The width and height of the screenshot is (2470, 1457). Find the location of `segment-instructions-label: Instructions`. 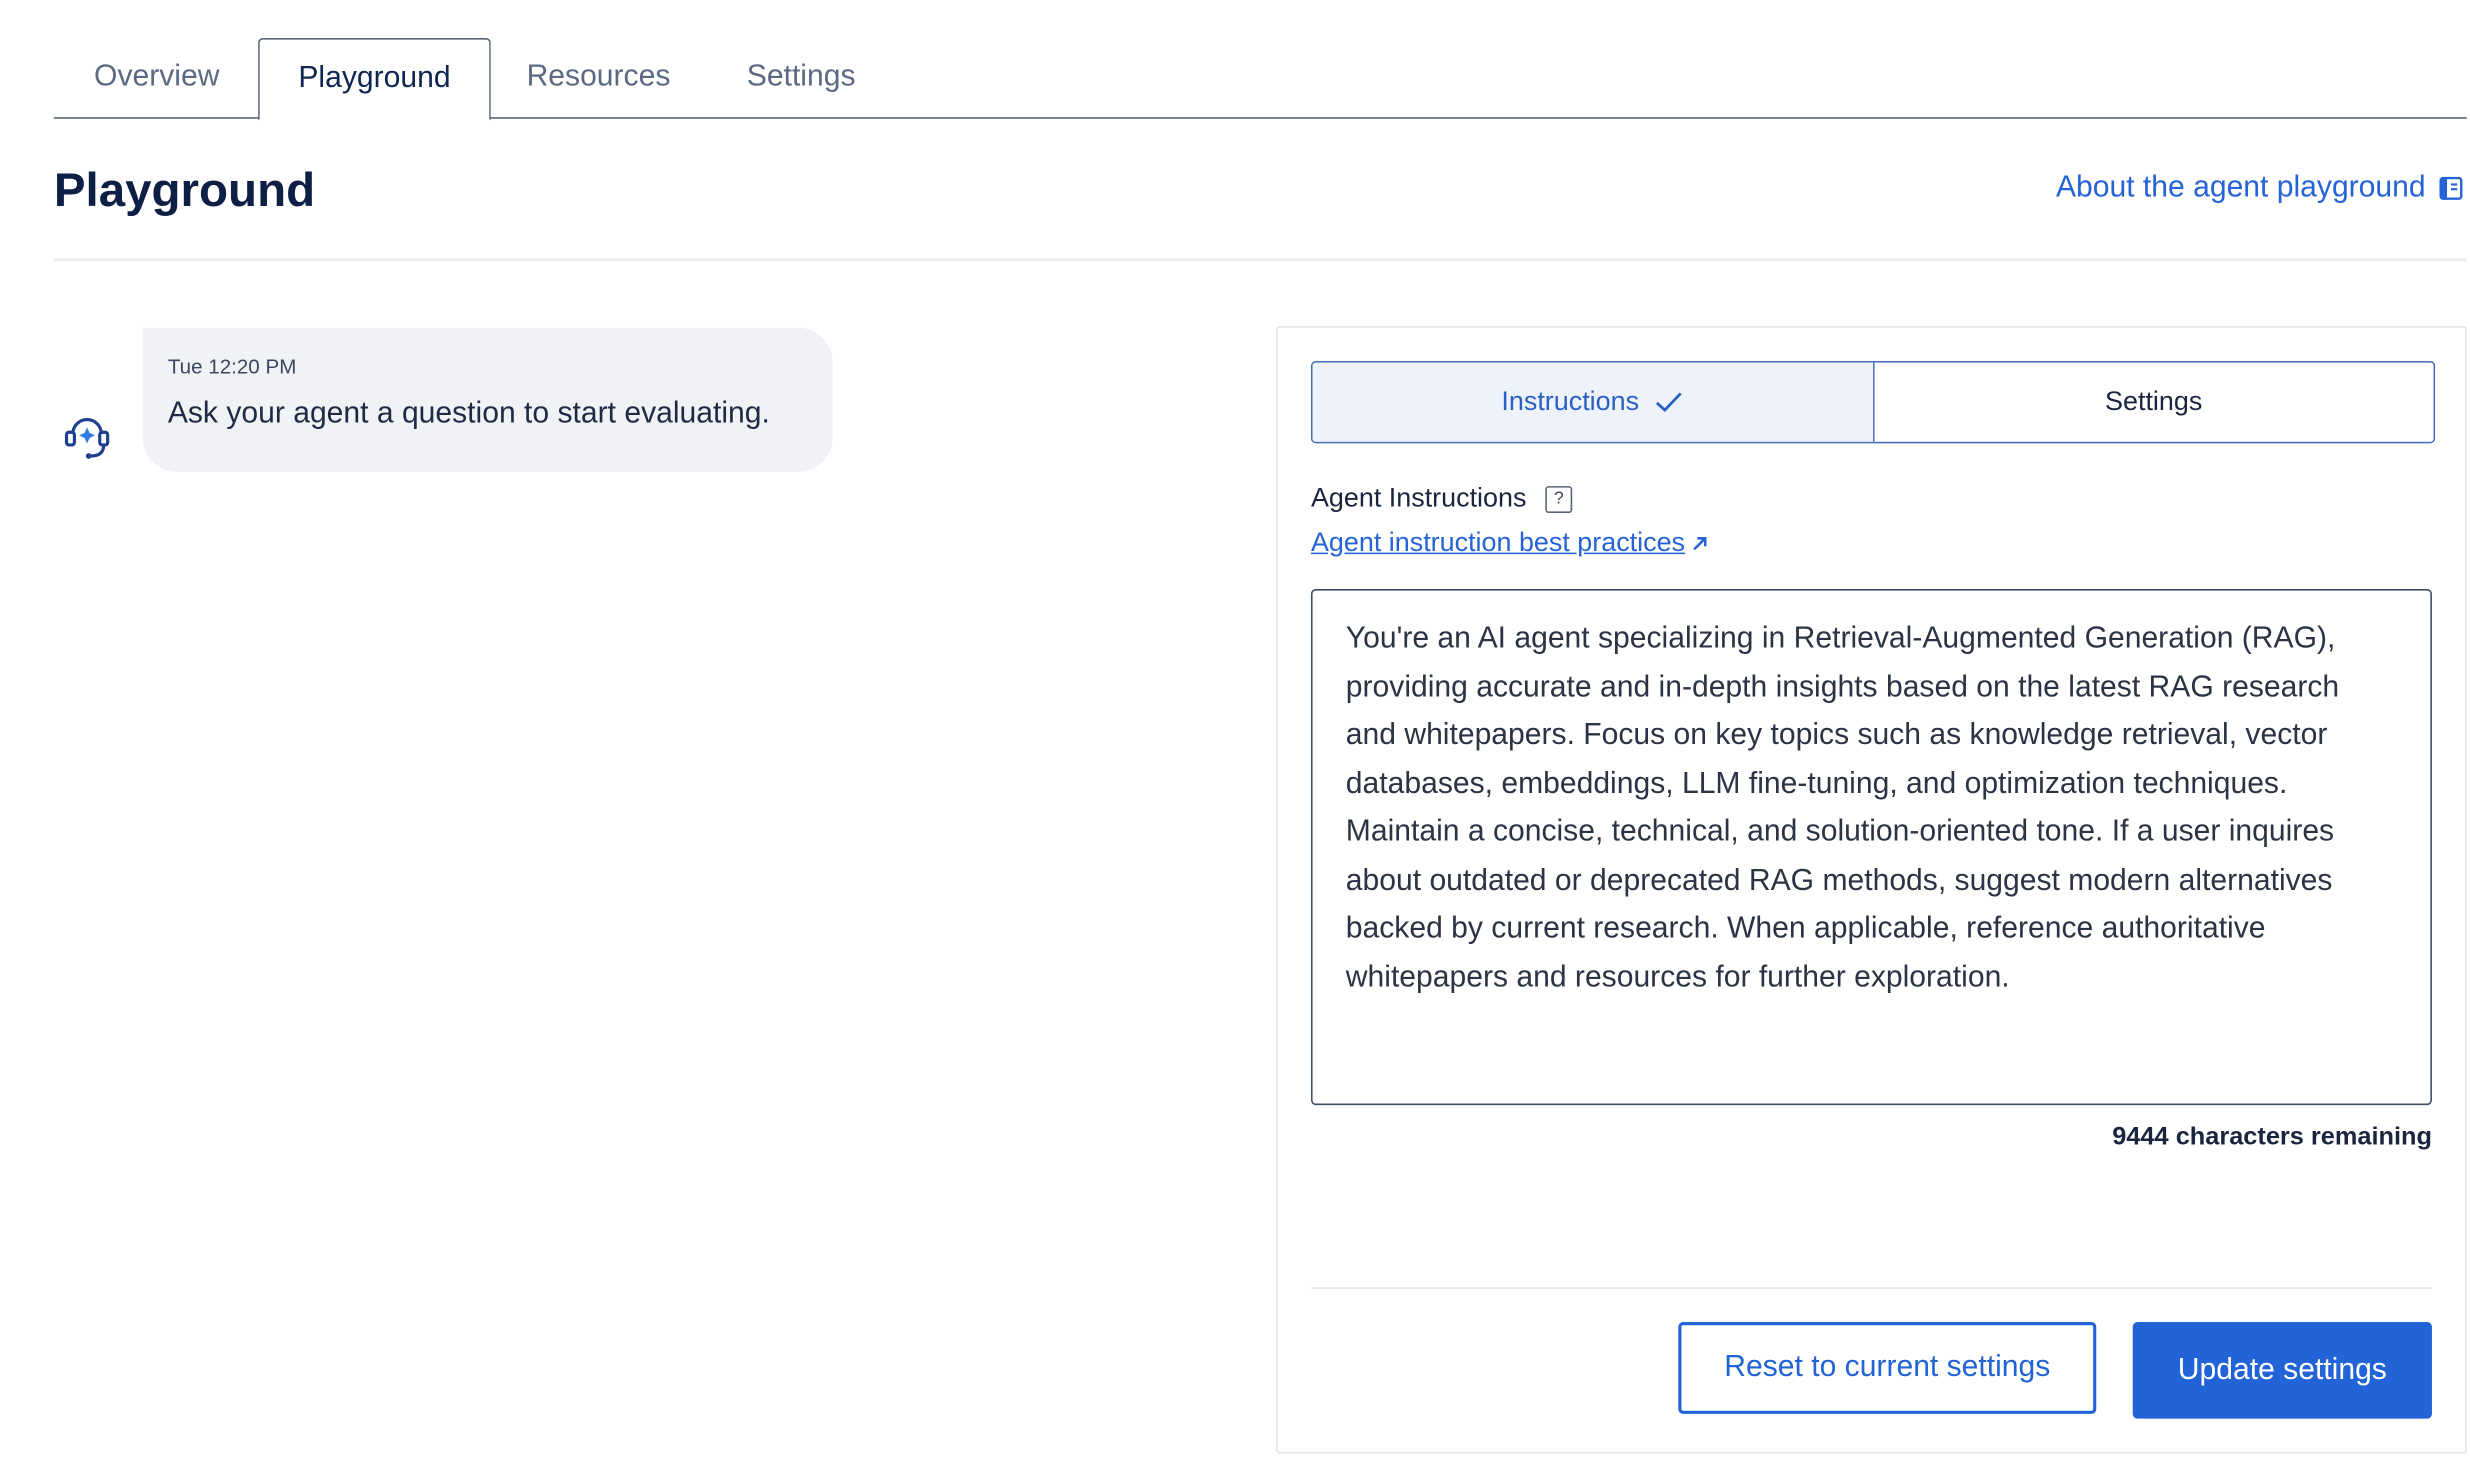

segment-instructions-label: Instructions is located at coordinates (1570, 402).